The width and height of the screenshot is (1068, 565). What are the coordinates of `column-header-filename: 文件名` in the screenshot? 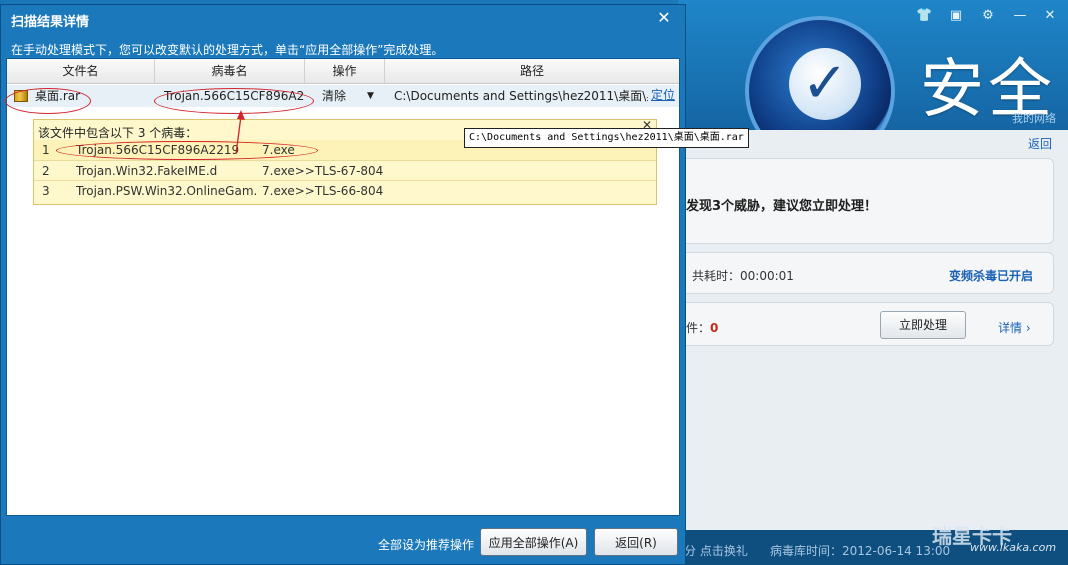 It's located at (81, 71).